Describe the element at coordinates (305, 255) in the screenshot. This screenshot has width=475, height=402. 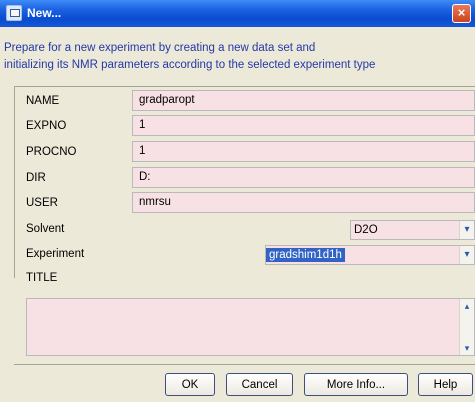
I see `experiment-value: gradshim1d1h` at that location.